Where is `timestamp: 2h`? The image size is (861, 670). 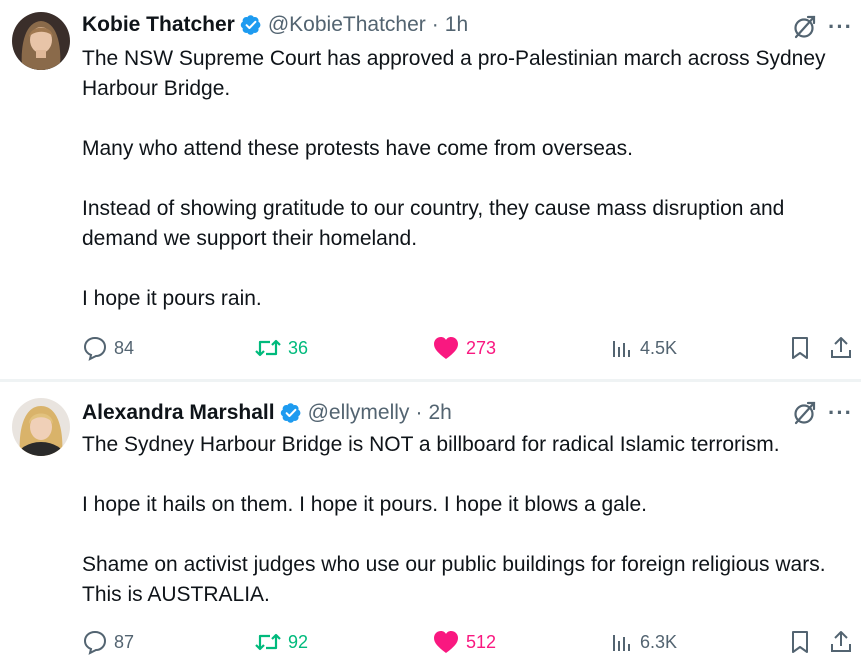
timestamp: 2h is located at coordinates (439, 413).